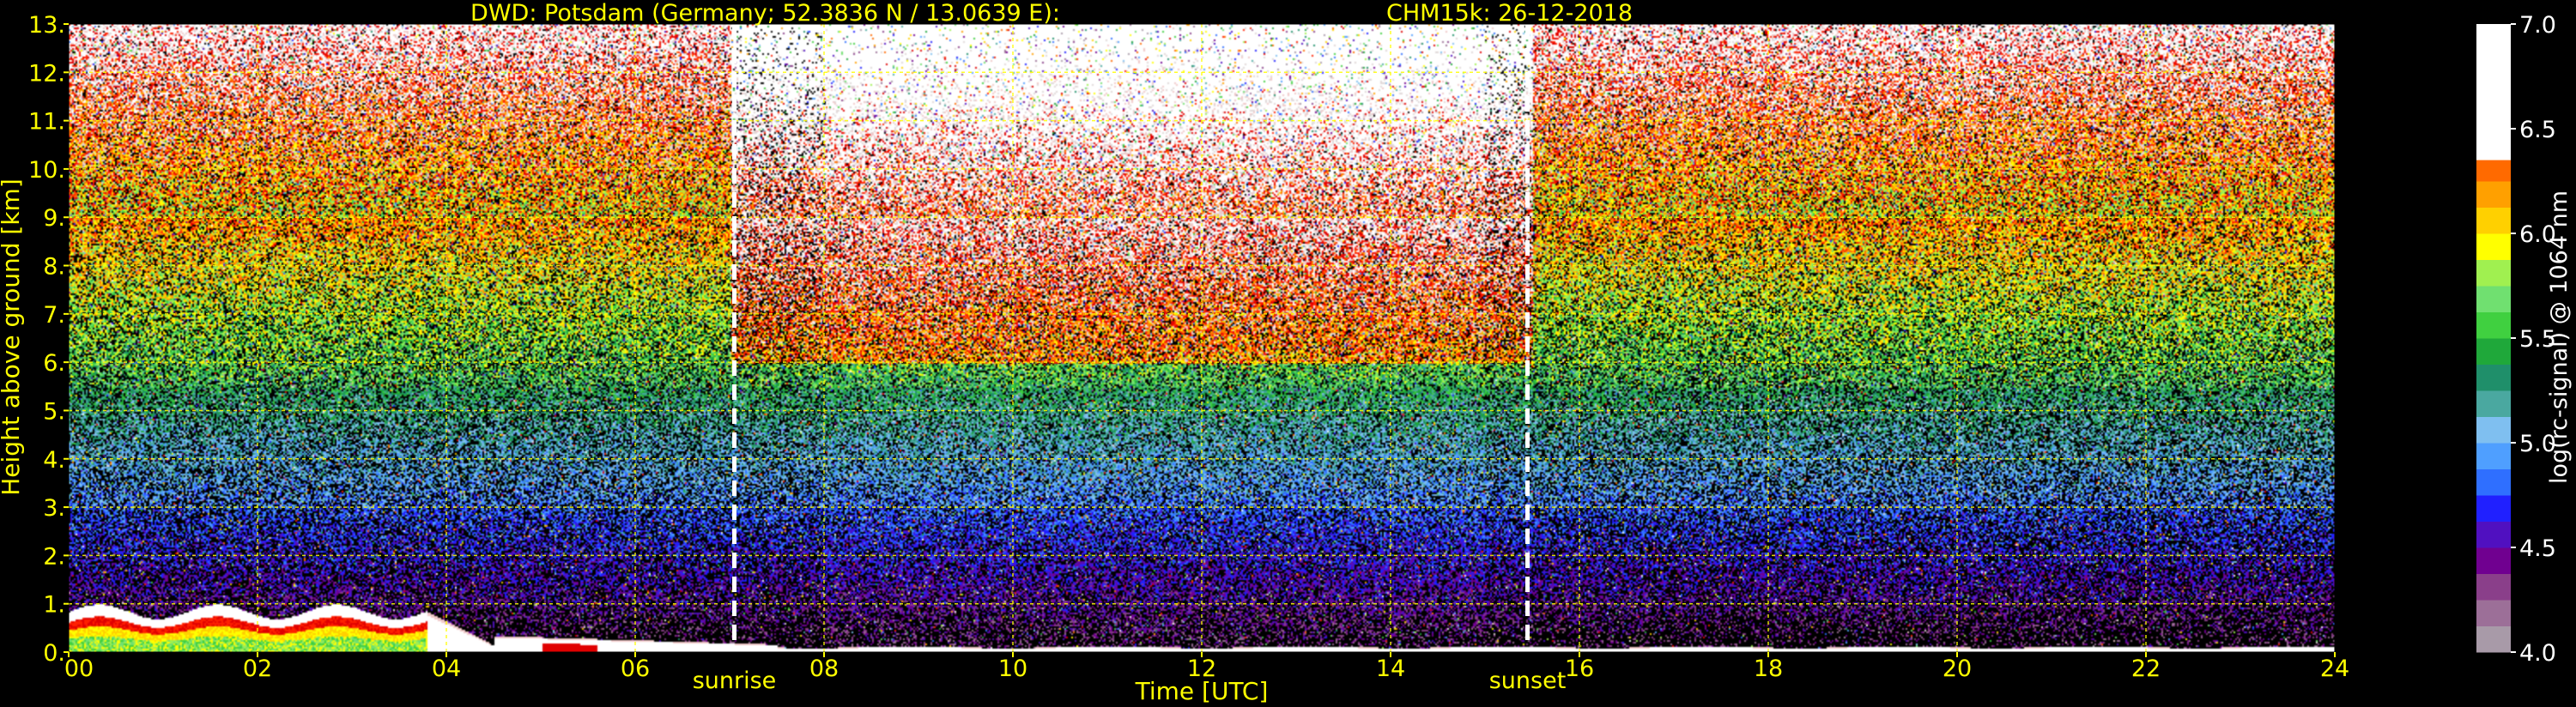  I want to click on y-tick-label: 12., so click(46, 74).